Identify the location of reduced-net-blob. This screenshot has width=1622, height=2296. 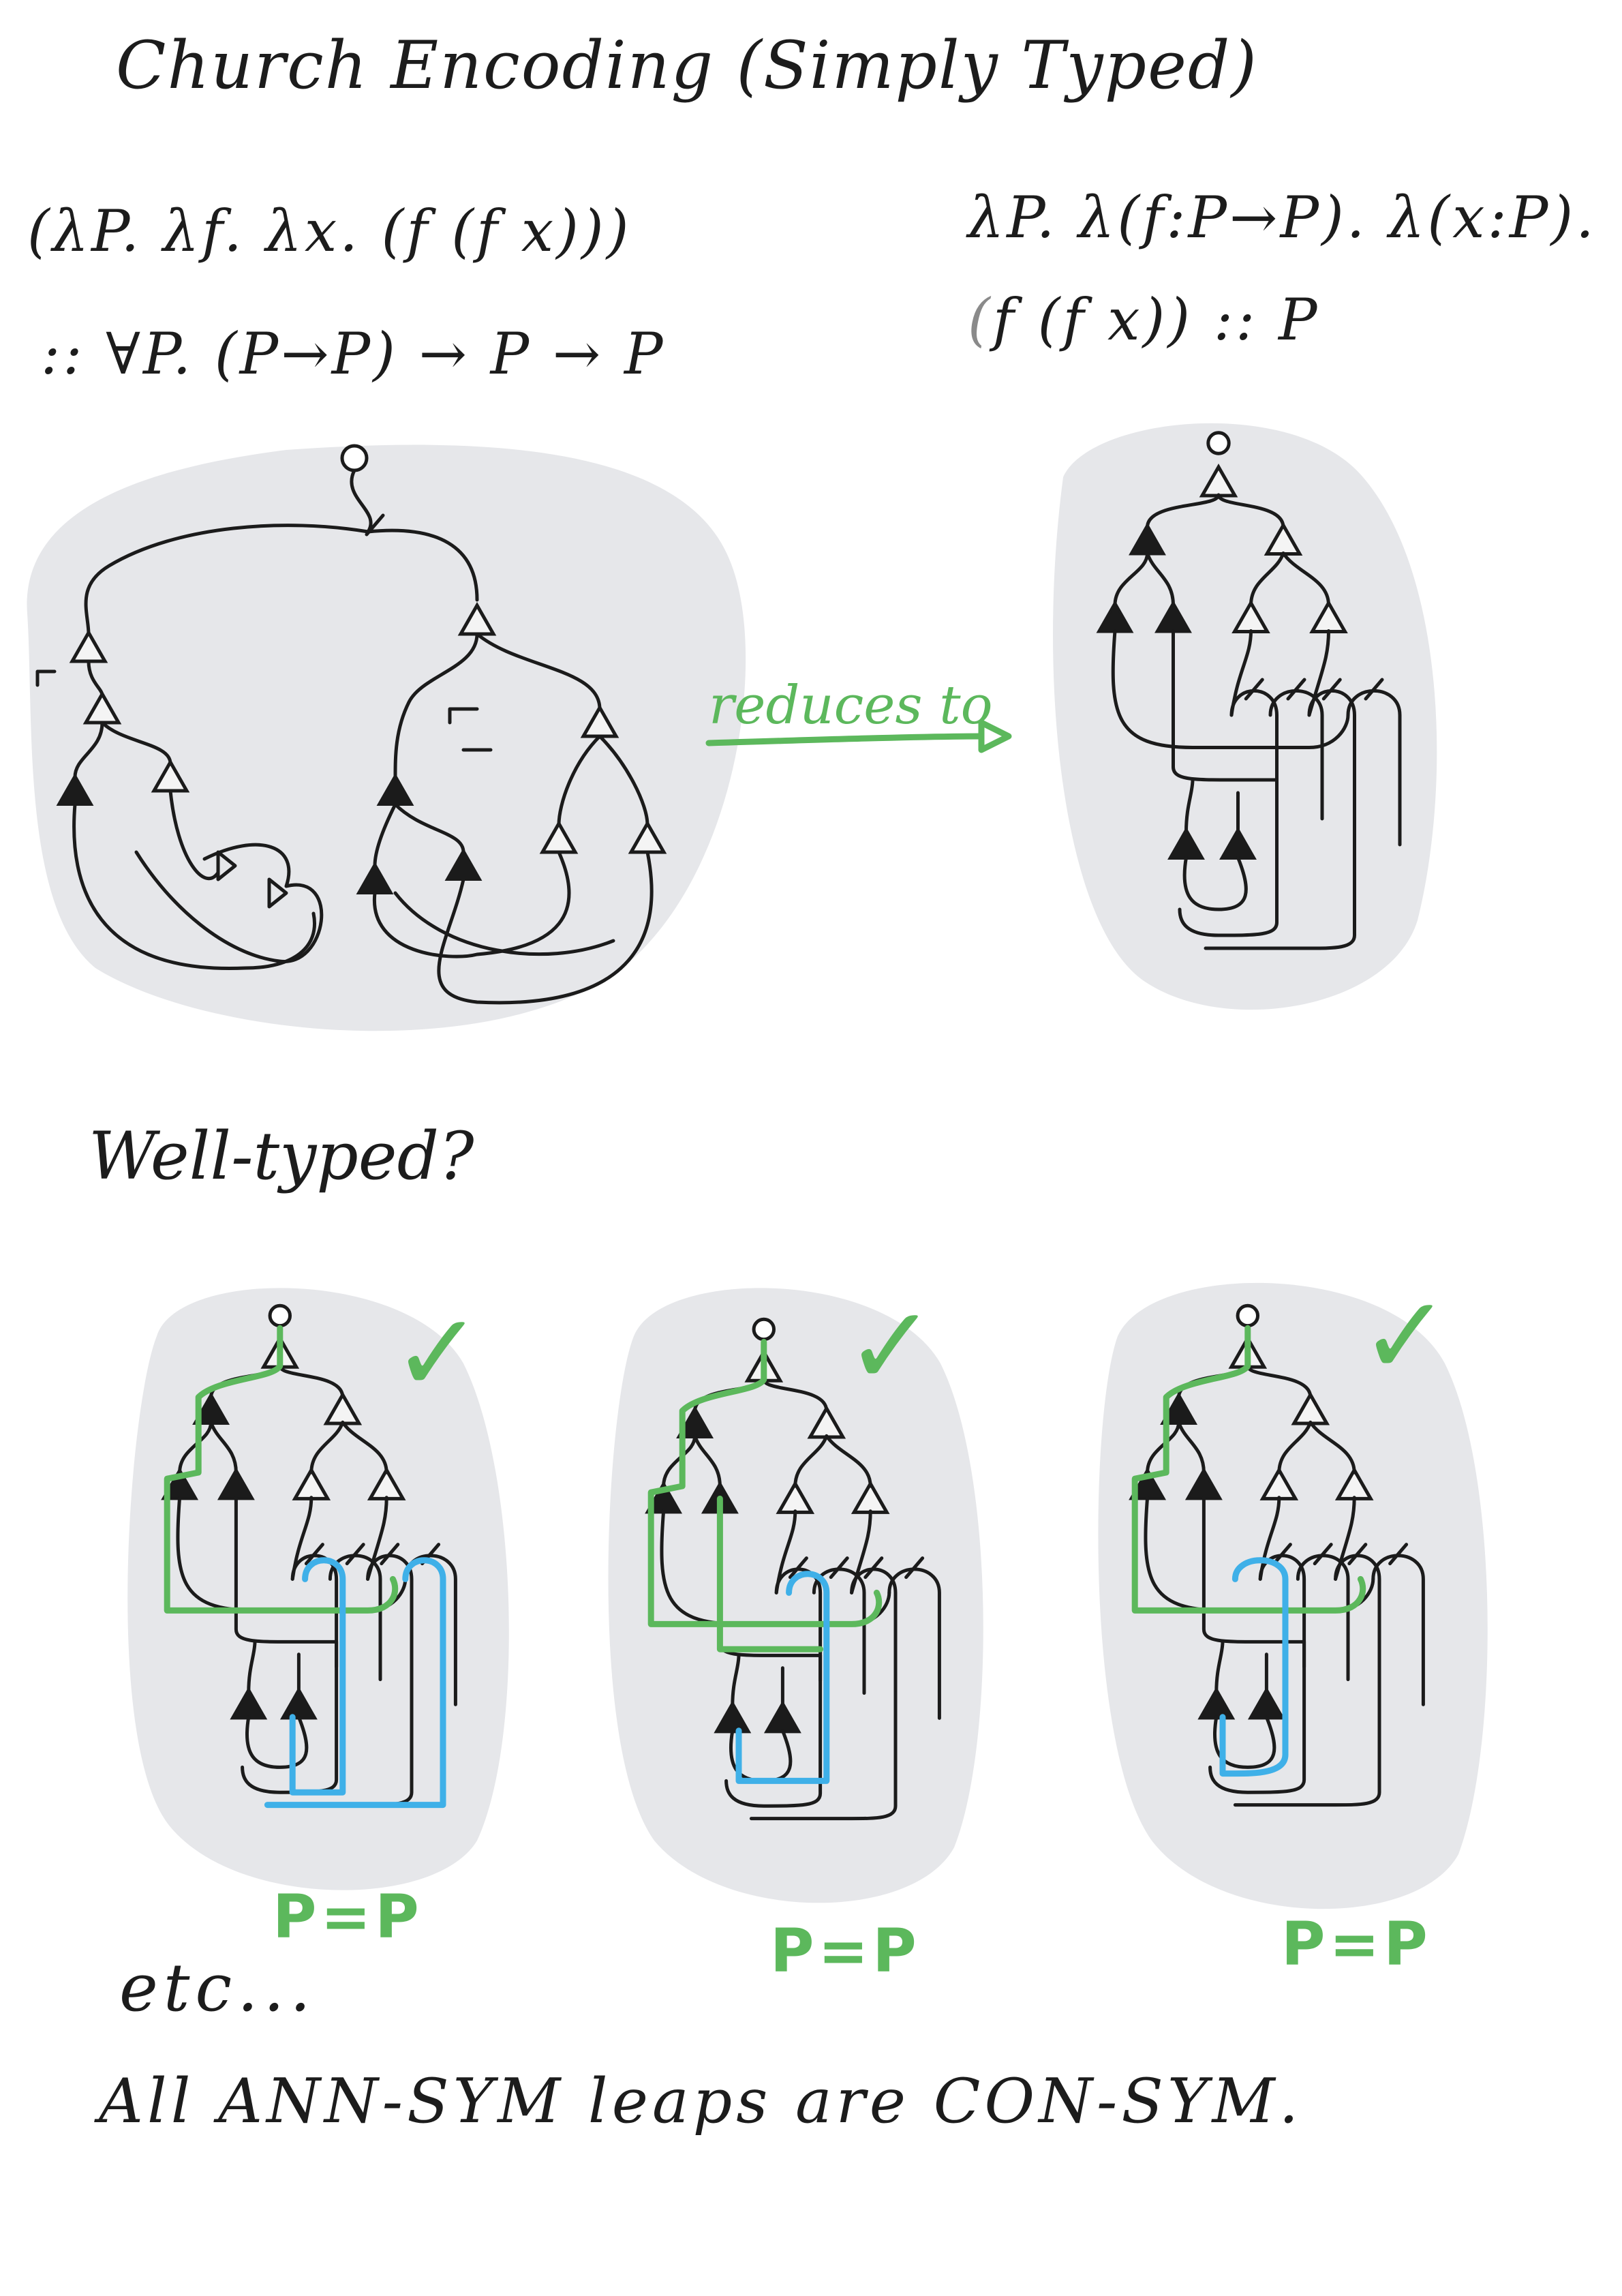
(1245, 717).